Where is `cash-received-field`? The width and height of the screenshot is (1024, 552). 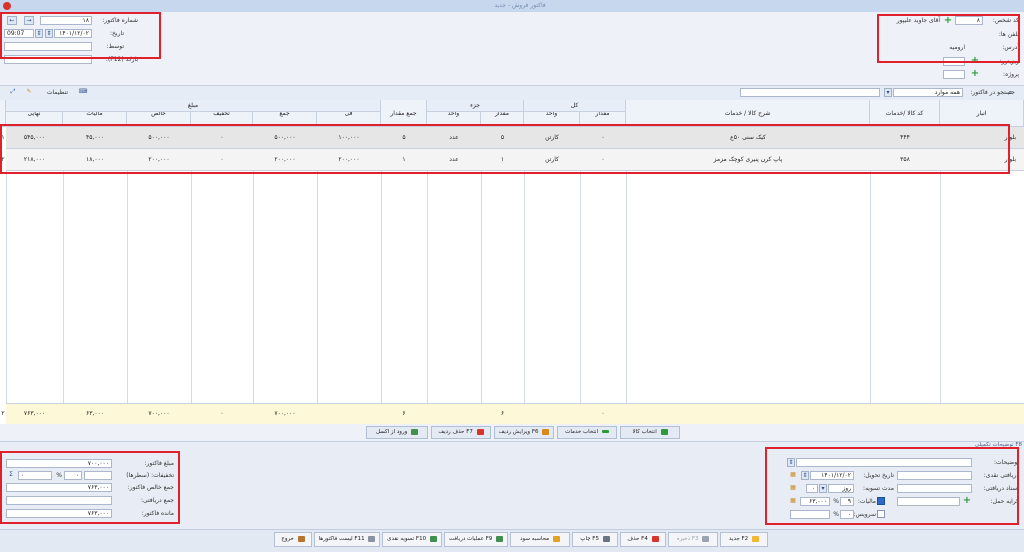 cash-received-field is located at coordinates (934, 475).